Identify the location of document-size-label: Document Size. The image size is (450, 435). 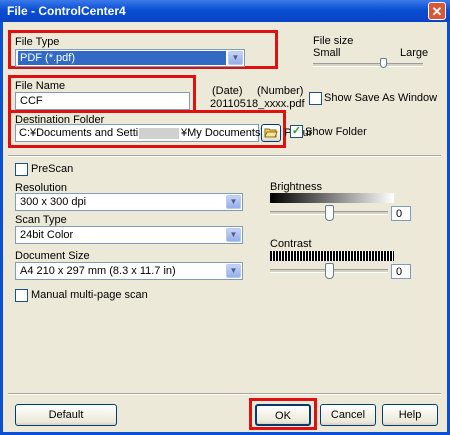
(52, 256).